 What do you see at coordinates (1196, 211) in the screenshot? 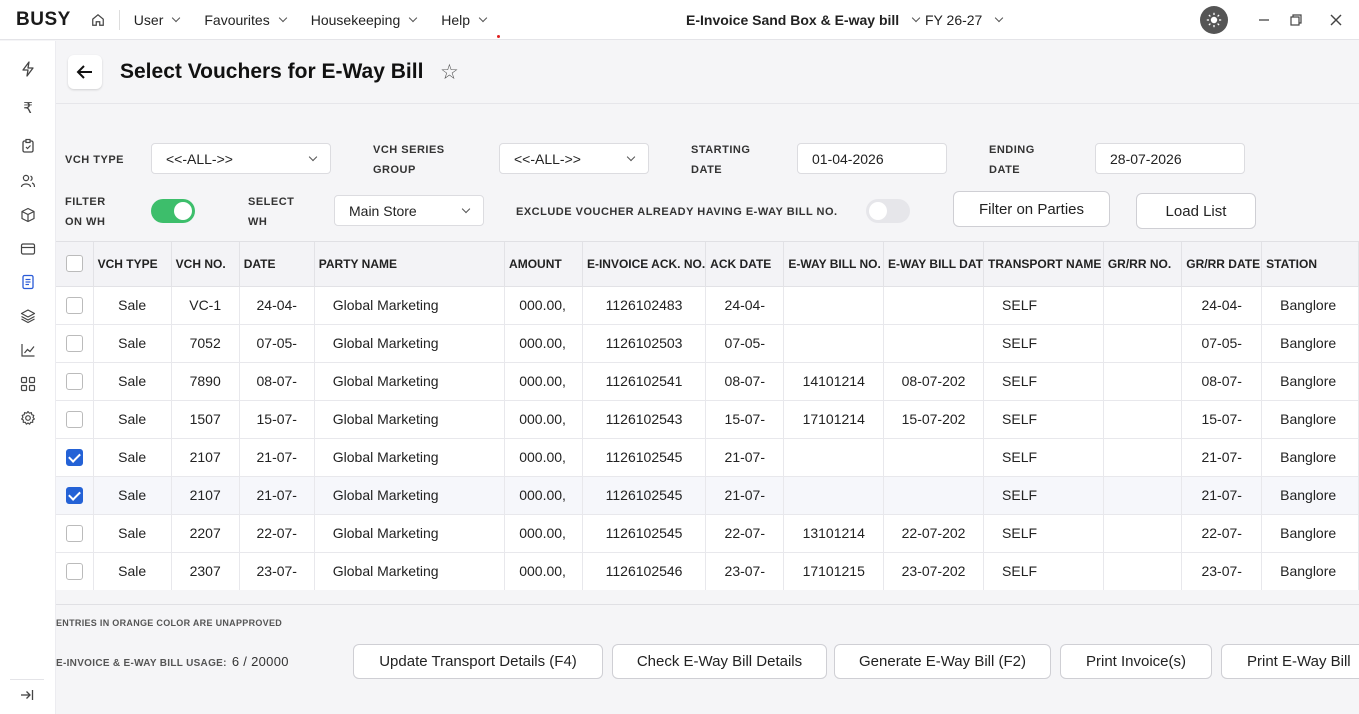
I see `load-list-button: Load List` at bounding box center [1196, 211].